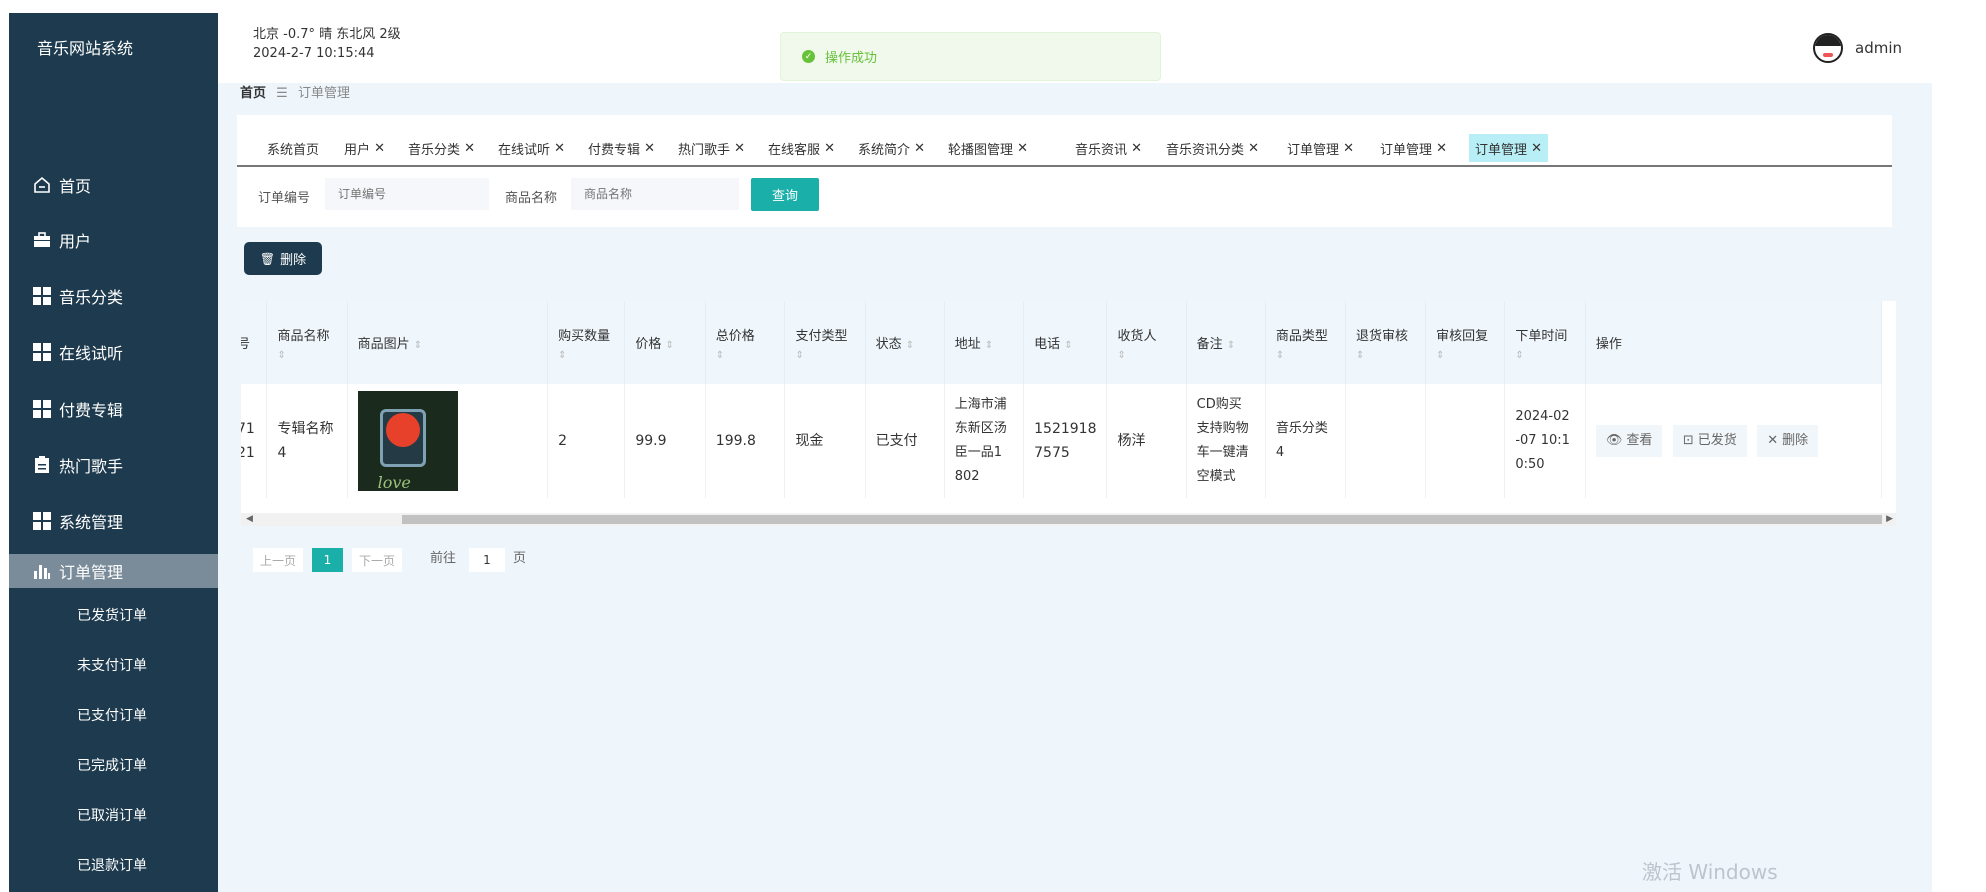 The image size is (1986, 892). I want to click on sidebar-subitem-paid: 已支付订单, so click(113, 715).